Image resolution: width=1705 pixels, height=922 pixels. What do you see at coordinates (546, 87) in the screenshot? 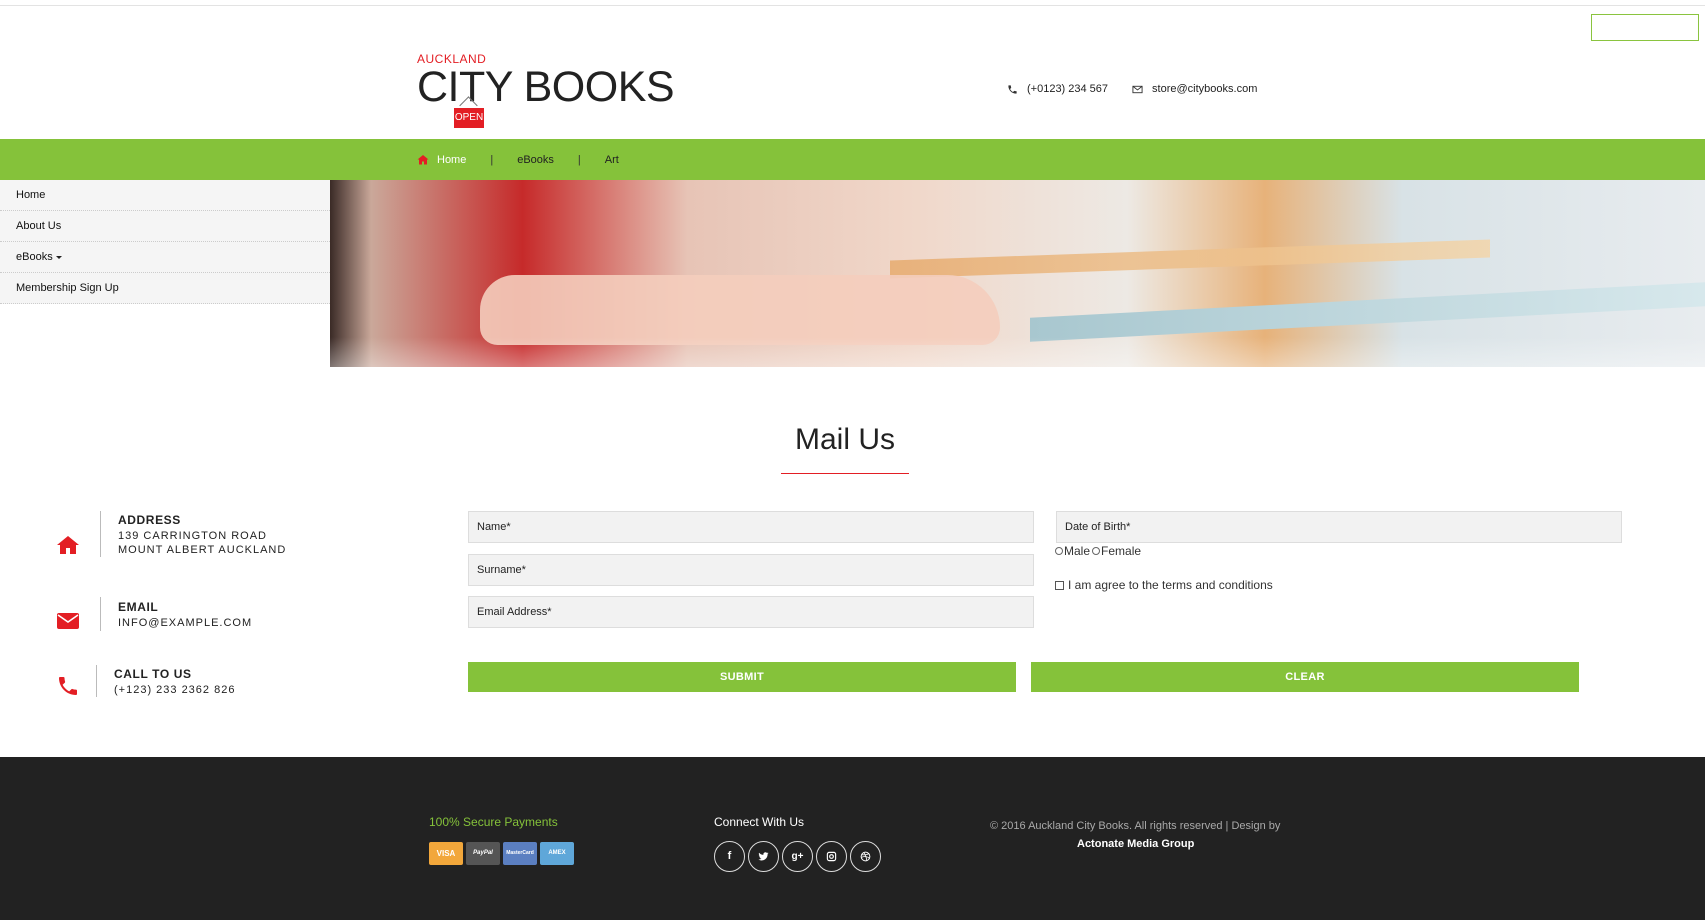
I see `logo-title: CITY BOOKS` at bounding box center [546, 87].